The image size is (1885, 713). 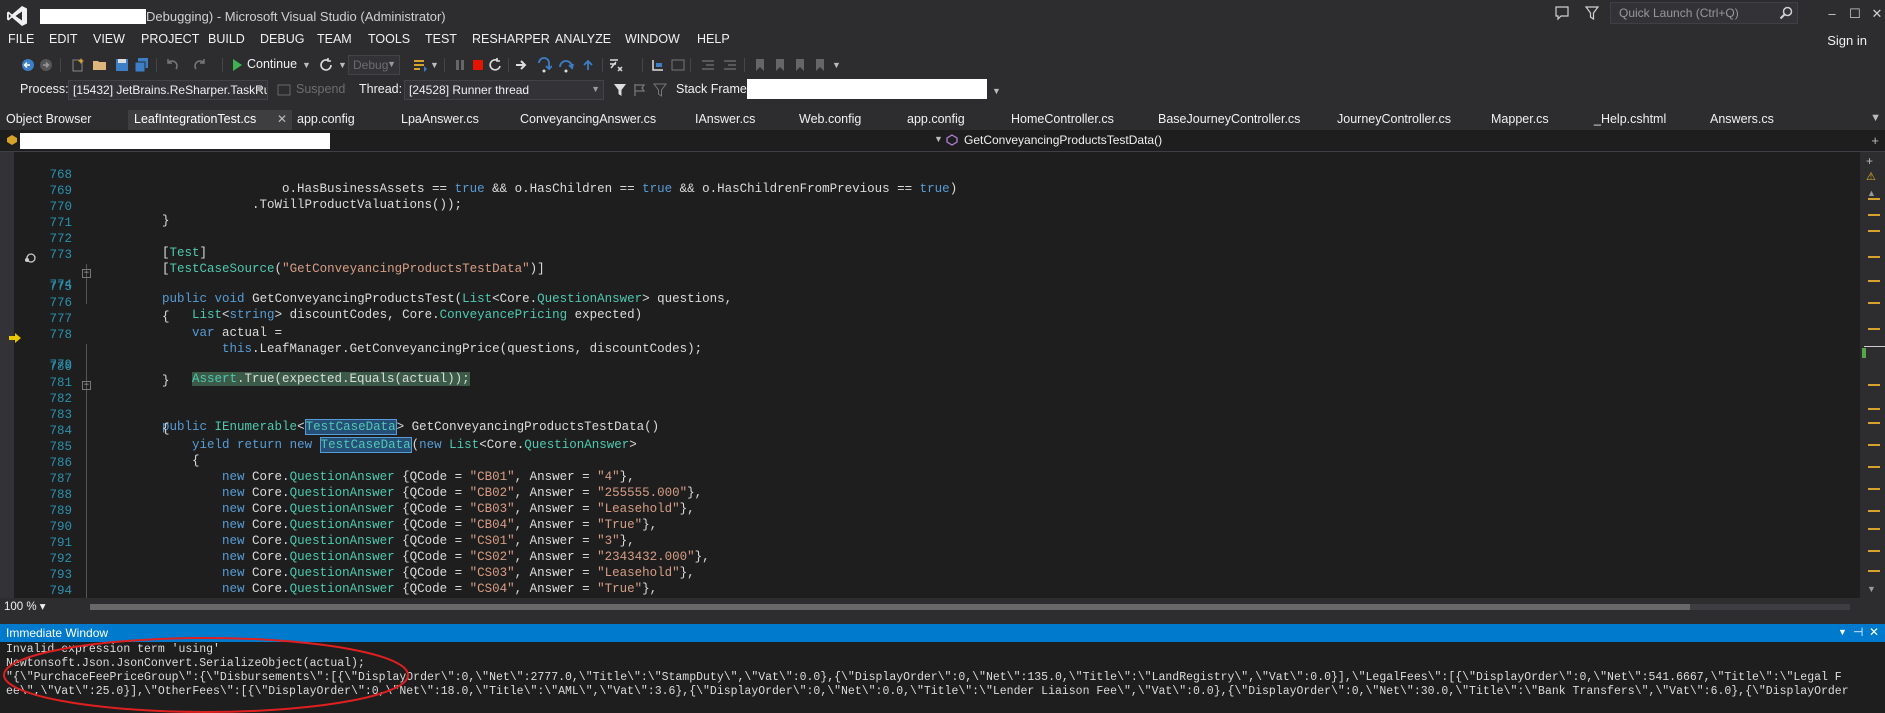 I want to click on window-position-dropdown-icon: ▼, so click(x=1842, y=632).